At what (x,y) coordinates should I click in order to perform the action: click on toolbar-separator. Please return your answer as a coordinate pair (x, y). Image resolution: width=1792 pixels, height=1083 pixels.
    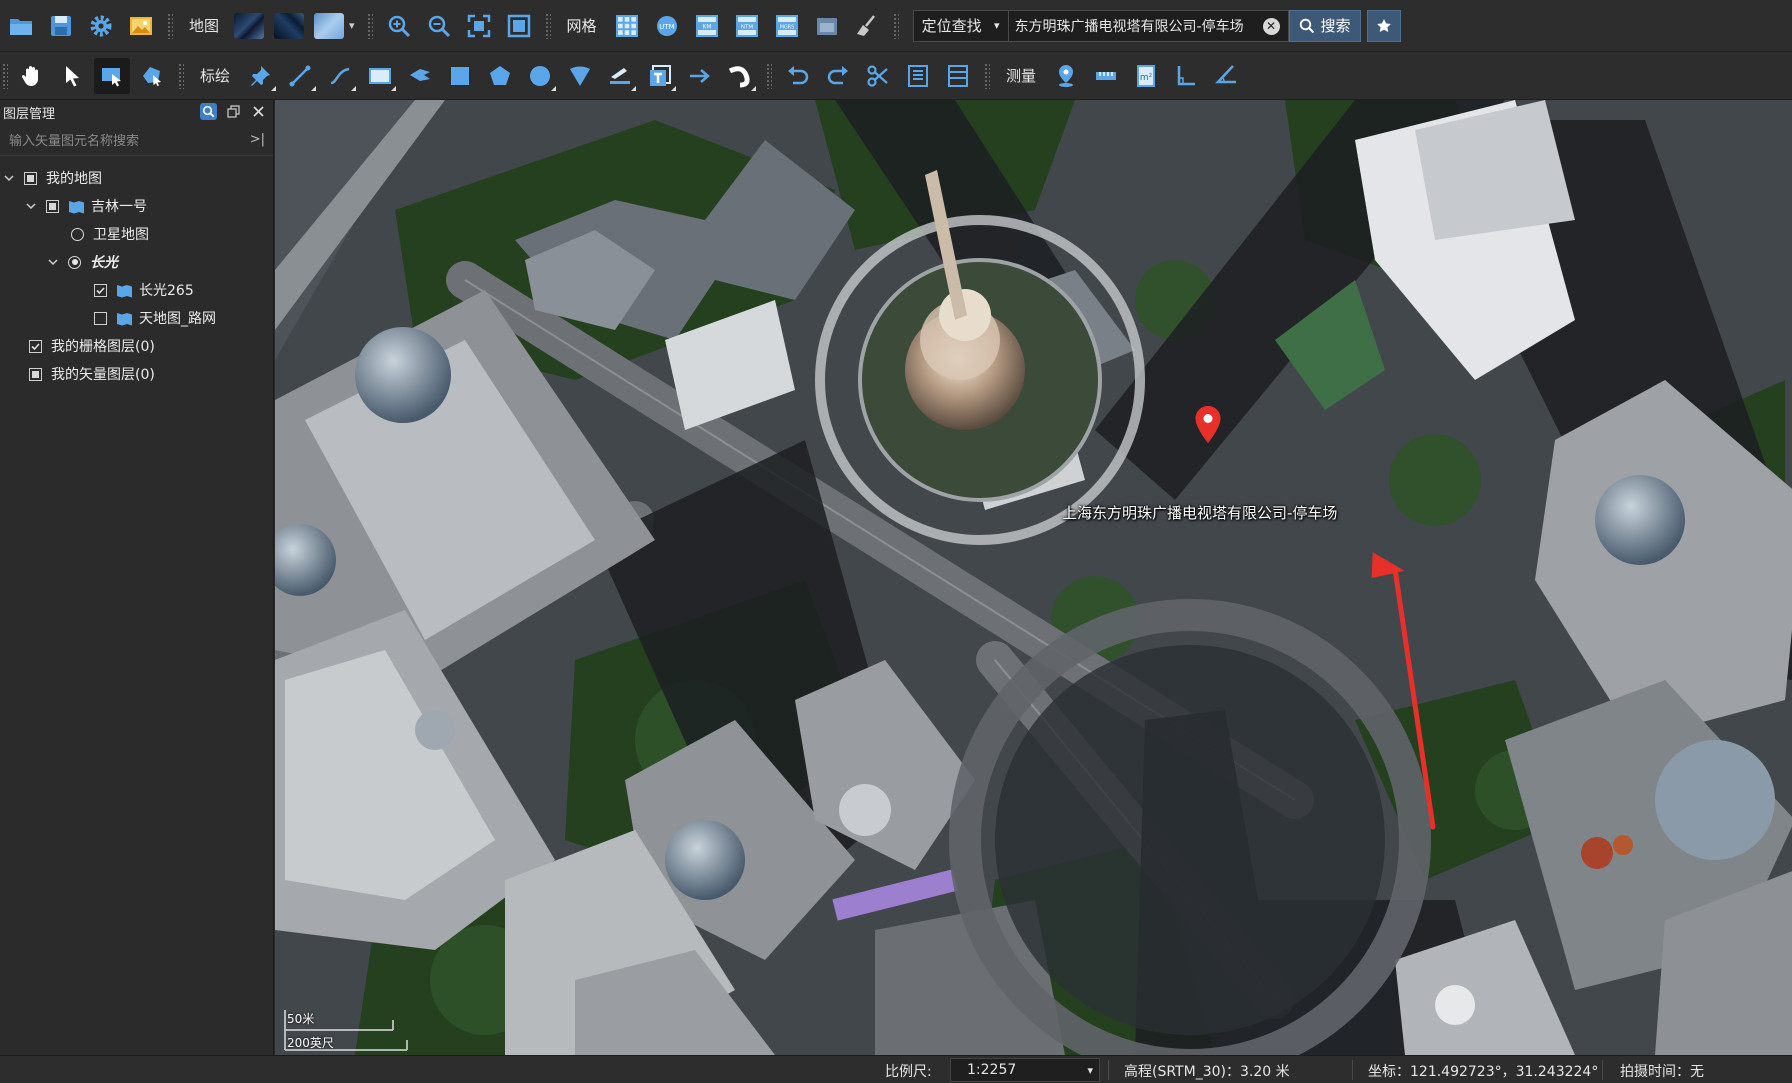
    Looking at the image, I should click on (987, 75).